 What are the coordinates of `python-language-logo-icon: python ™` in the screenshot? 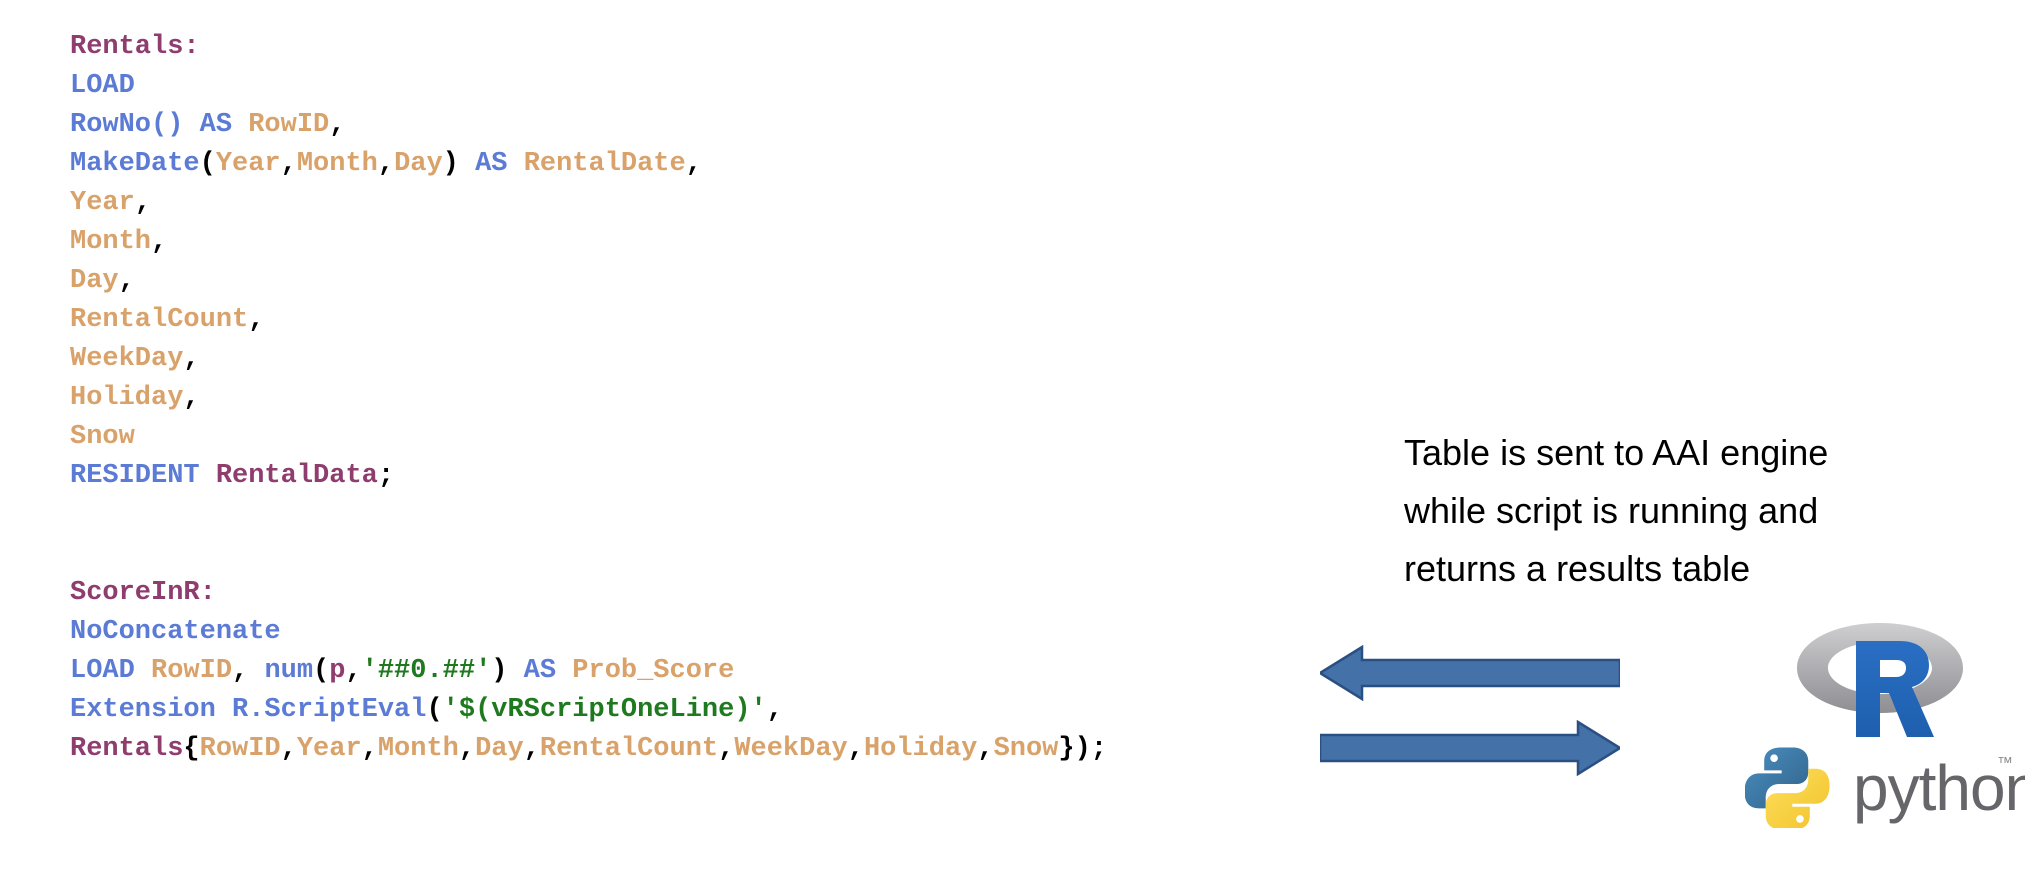 It's located at (1885, 787).